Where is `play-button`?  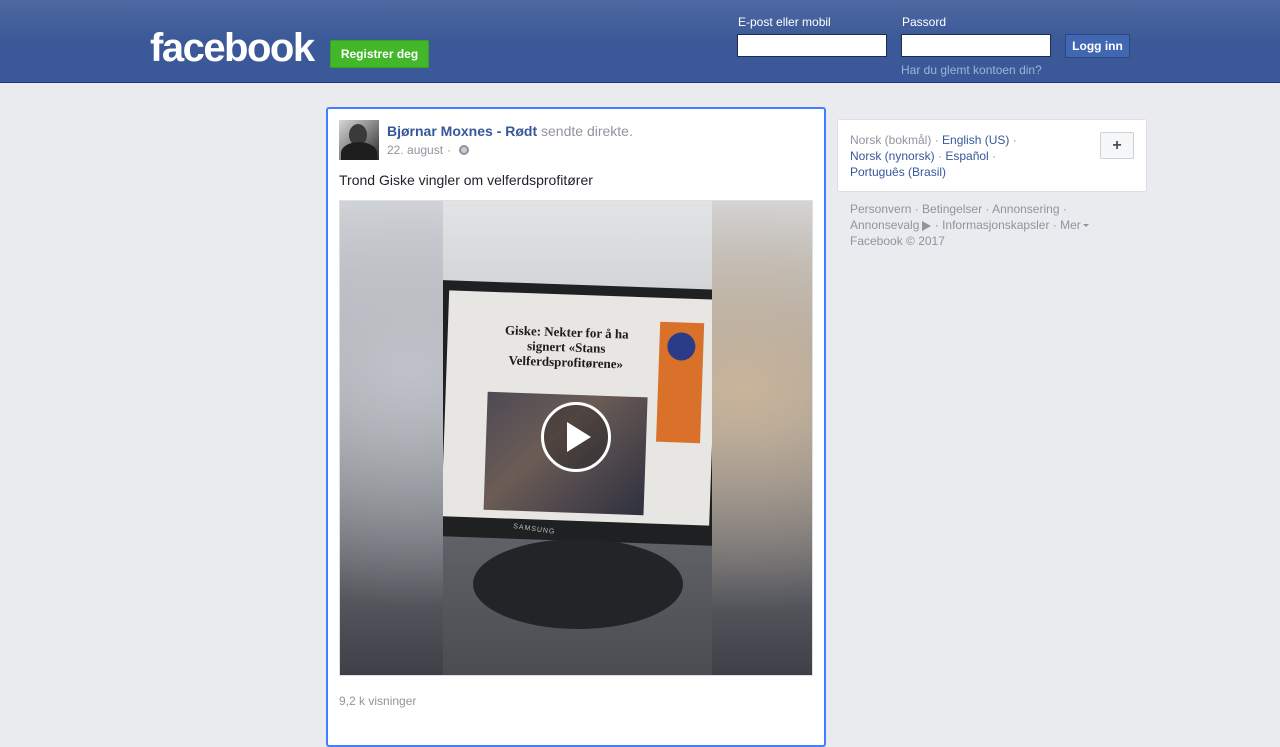
play-button is located at coordinates (576, 437).